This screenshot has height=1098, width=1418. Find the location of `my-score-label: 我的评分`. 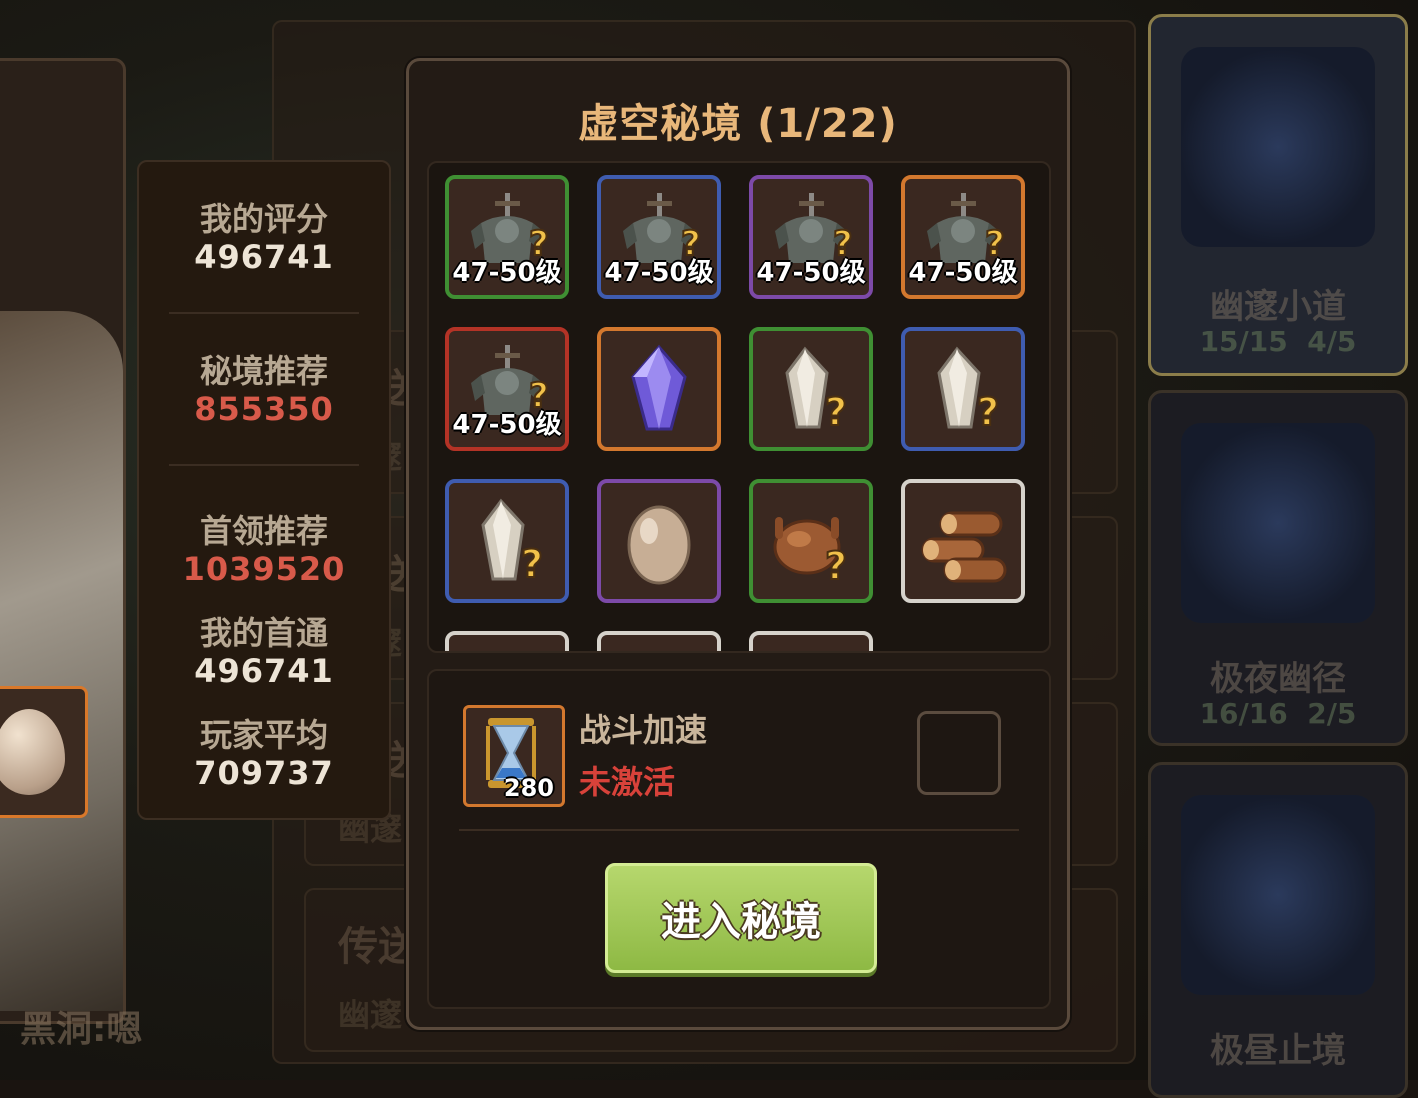

my-score-label: 我的评分 is located at coordinates (263, 219).